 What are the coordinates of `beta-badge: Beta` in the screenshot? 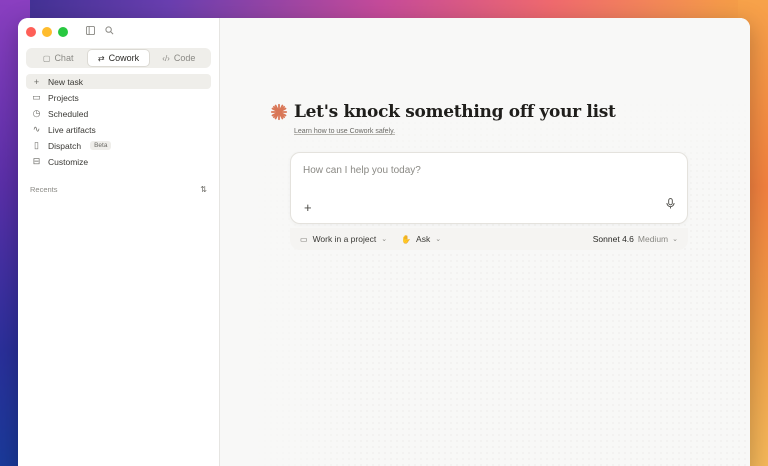 It's located at (101, 145).